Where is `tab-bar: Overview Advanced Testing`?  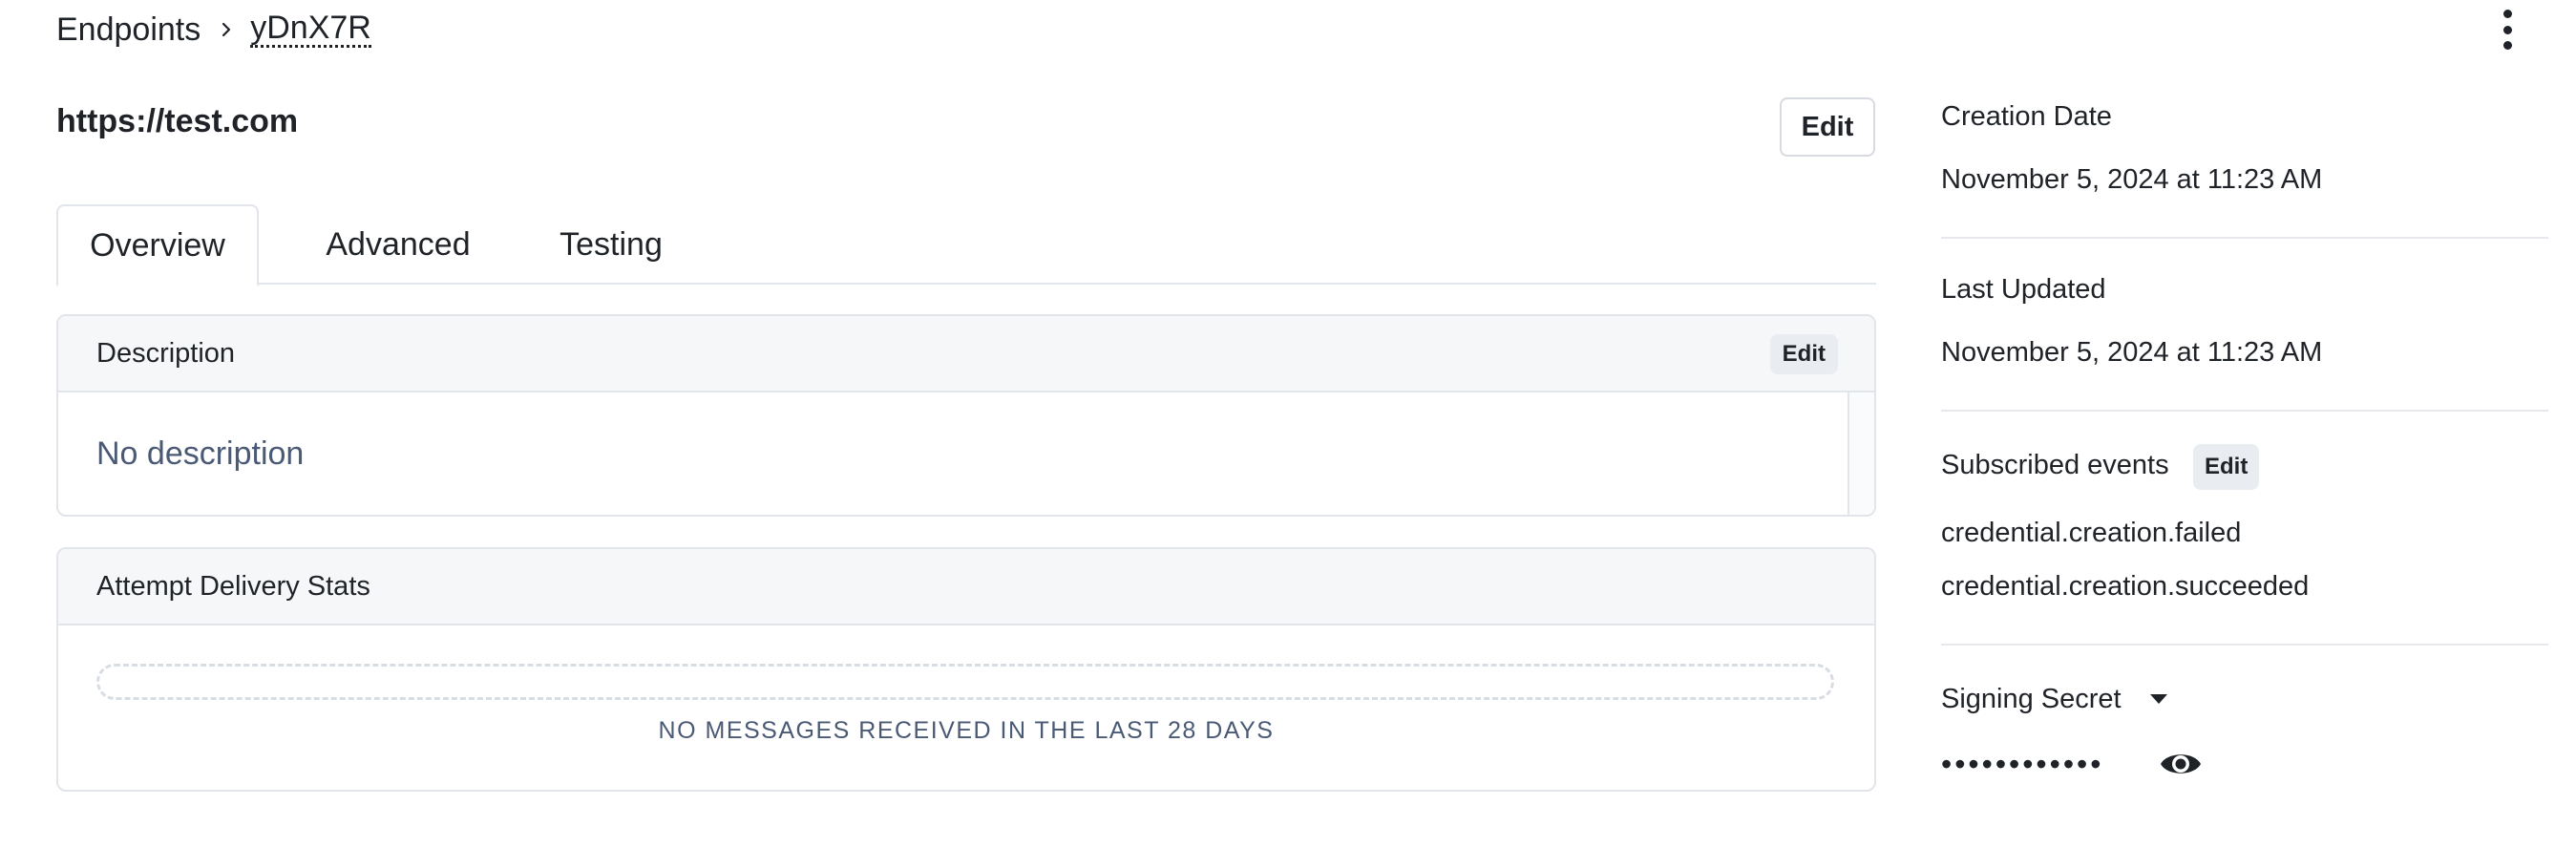 tab-bar: Overview Advanced Testing is located at coordinates (966, 245).